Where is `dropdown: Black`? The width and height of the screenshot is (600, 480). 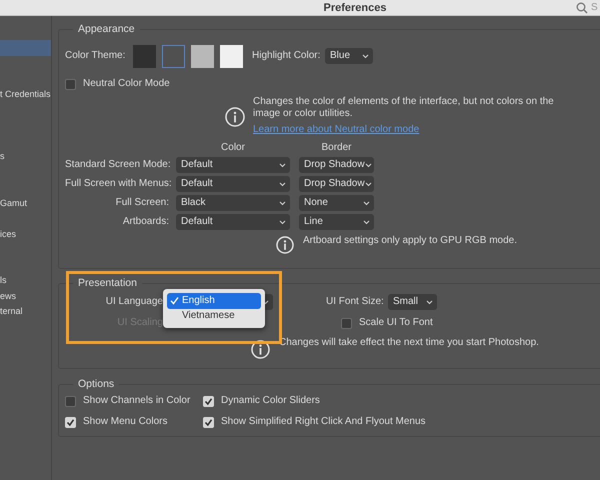 dropdown: Black is located at coordinates (233, 203).